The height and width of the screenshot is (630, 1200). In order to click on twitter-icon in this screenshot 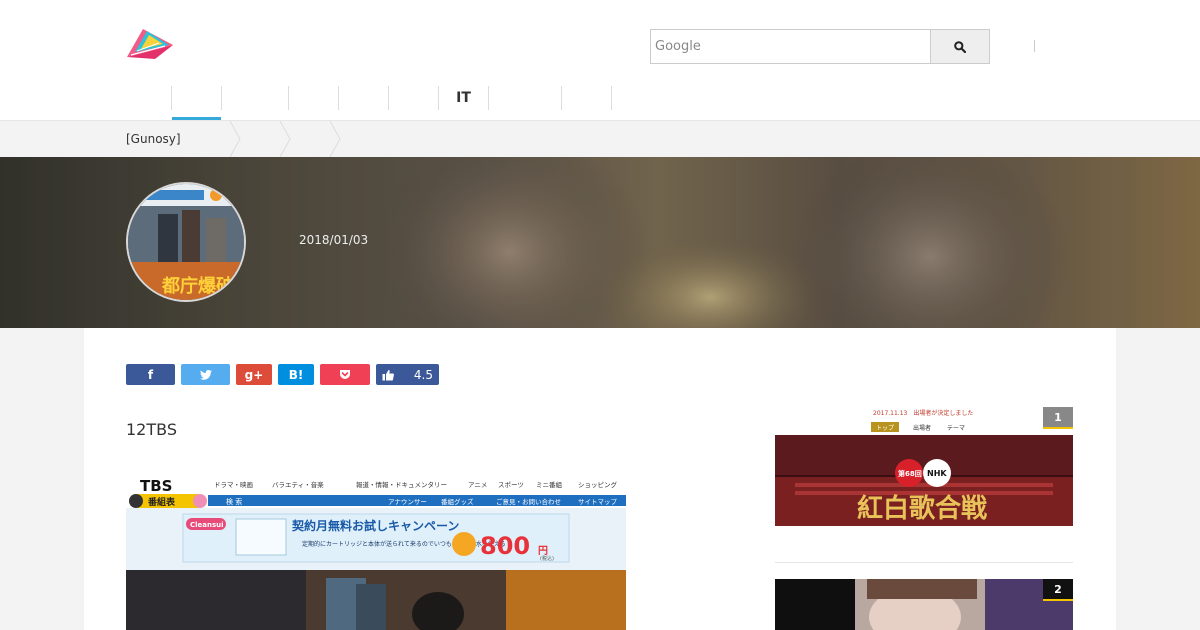, I will do `click(205, 374)`.